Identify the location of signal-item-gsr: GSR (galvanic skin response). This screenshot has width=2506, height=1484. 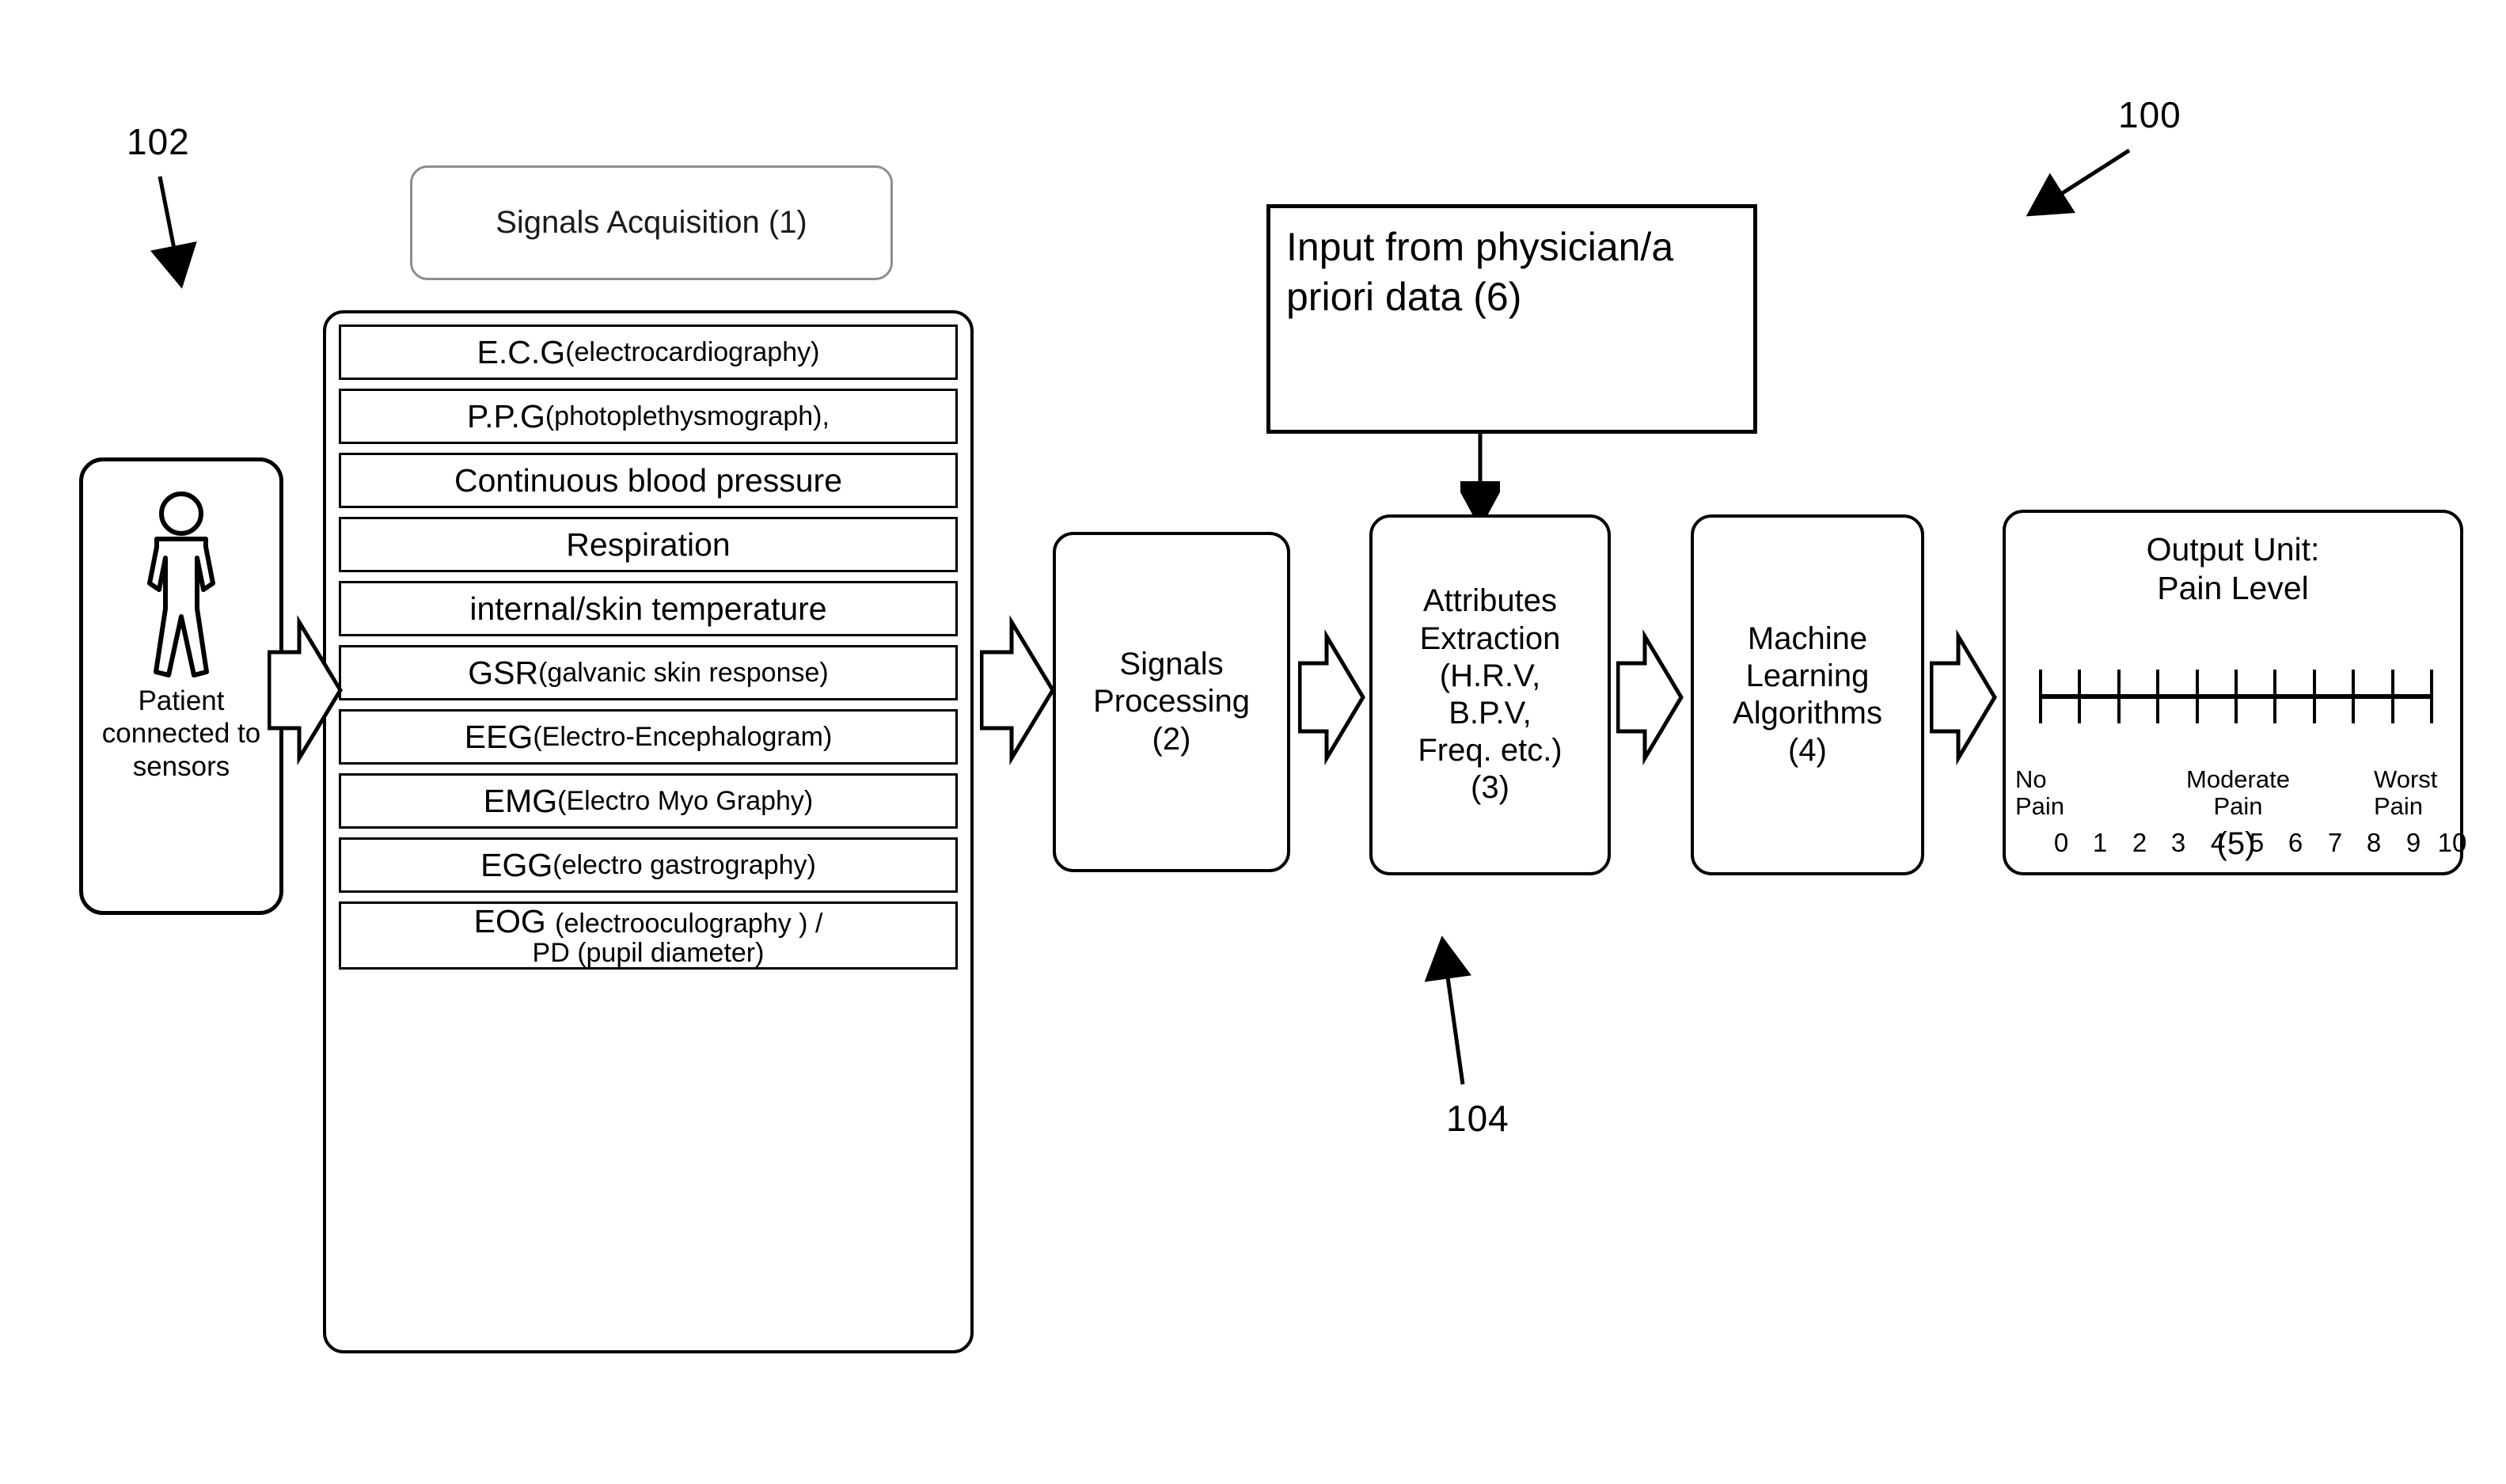
(648, 672).